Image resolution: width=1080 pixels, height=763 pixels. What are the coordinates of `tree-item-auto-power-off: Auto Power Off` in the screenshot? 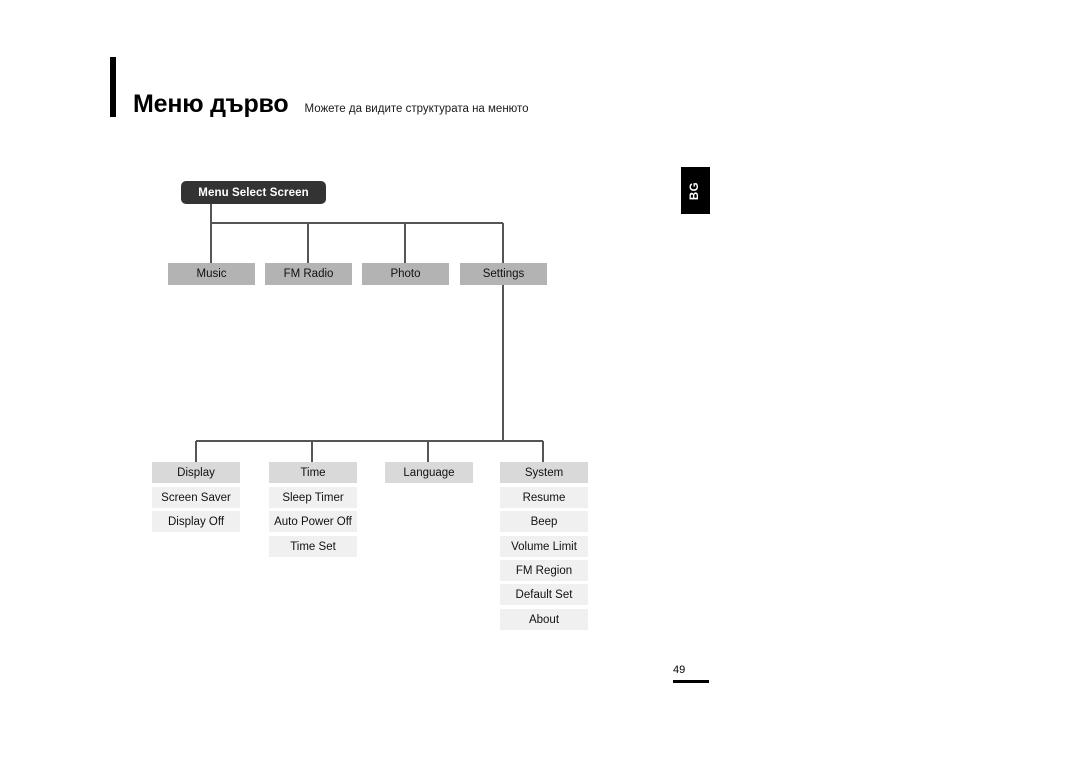 It's located at (313, 521).